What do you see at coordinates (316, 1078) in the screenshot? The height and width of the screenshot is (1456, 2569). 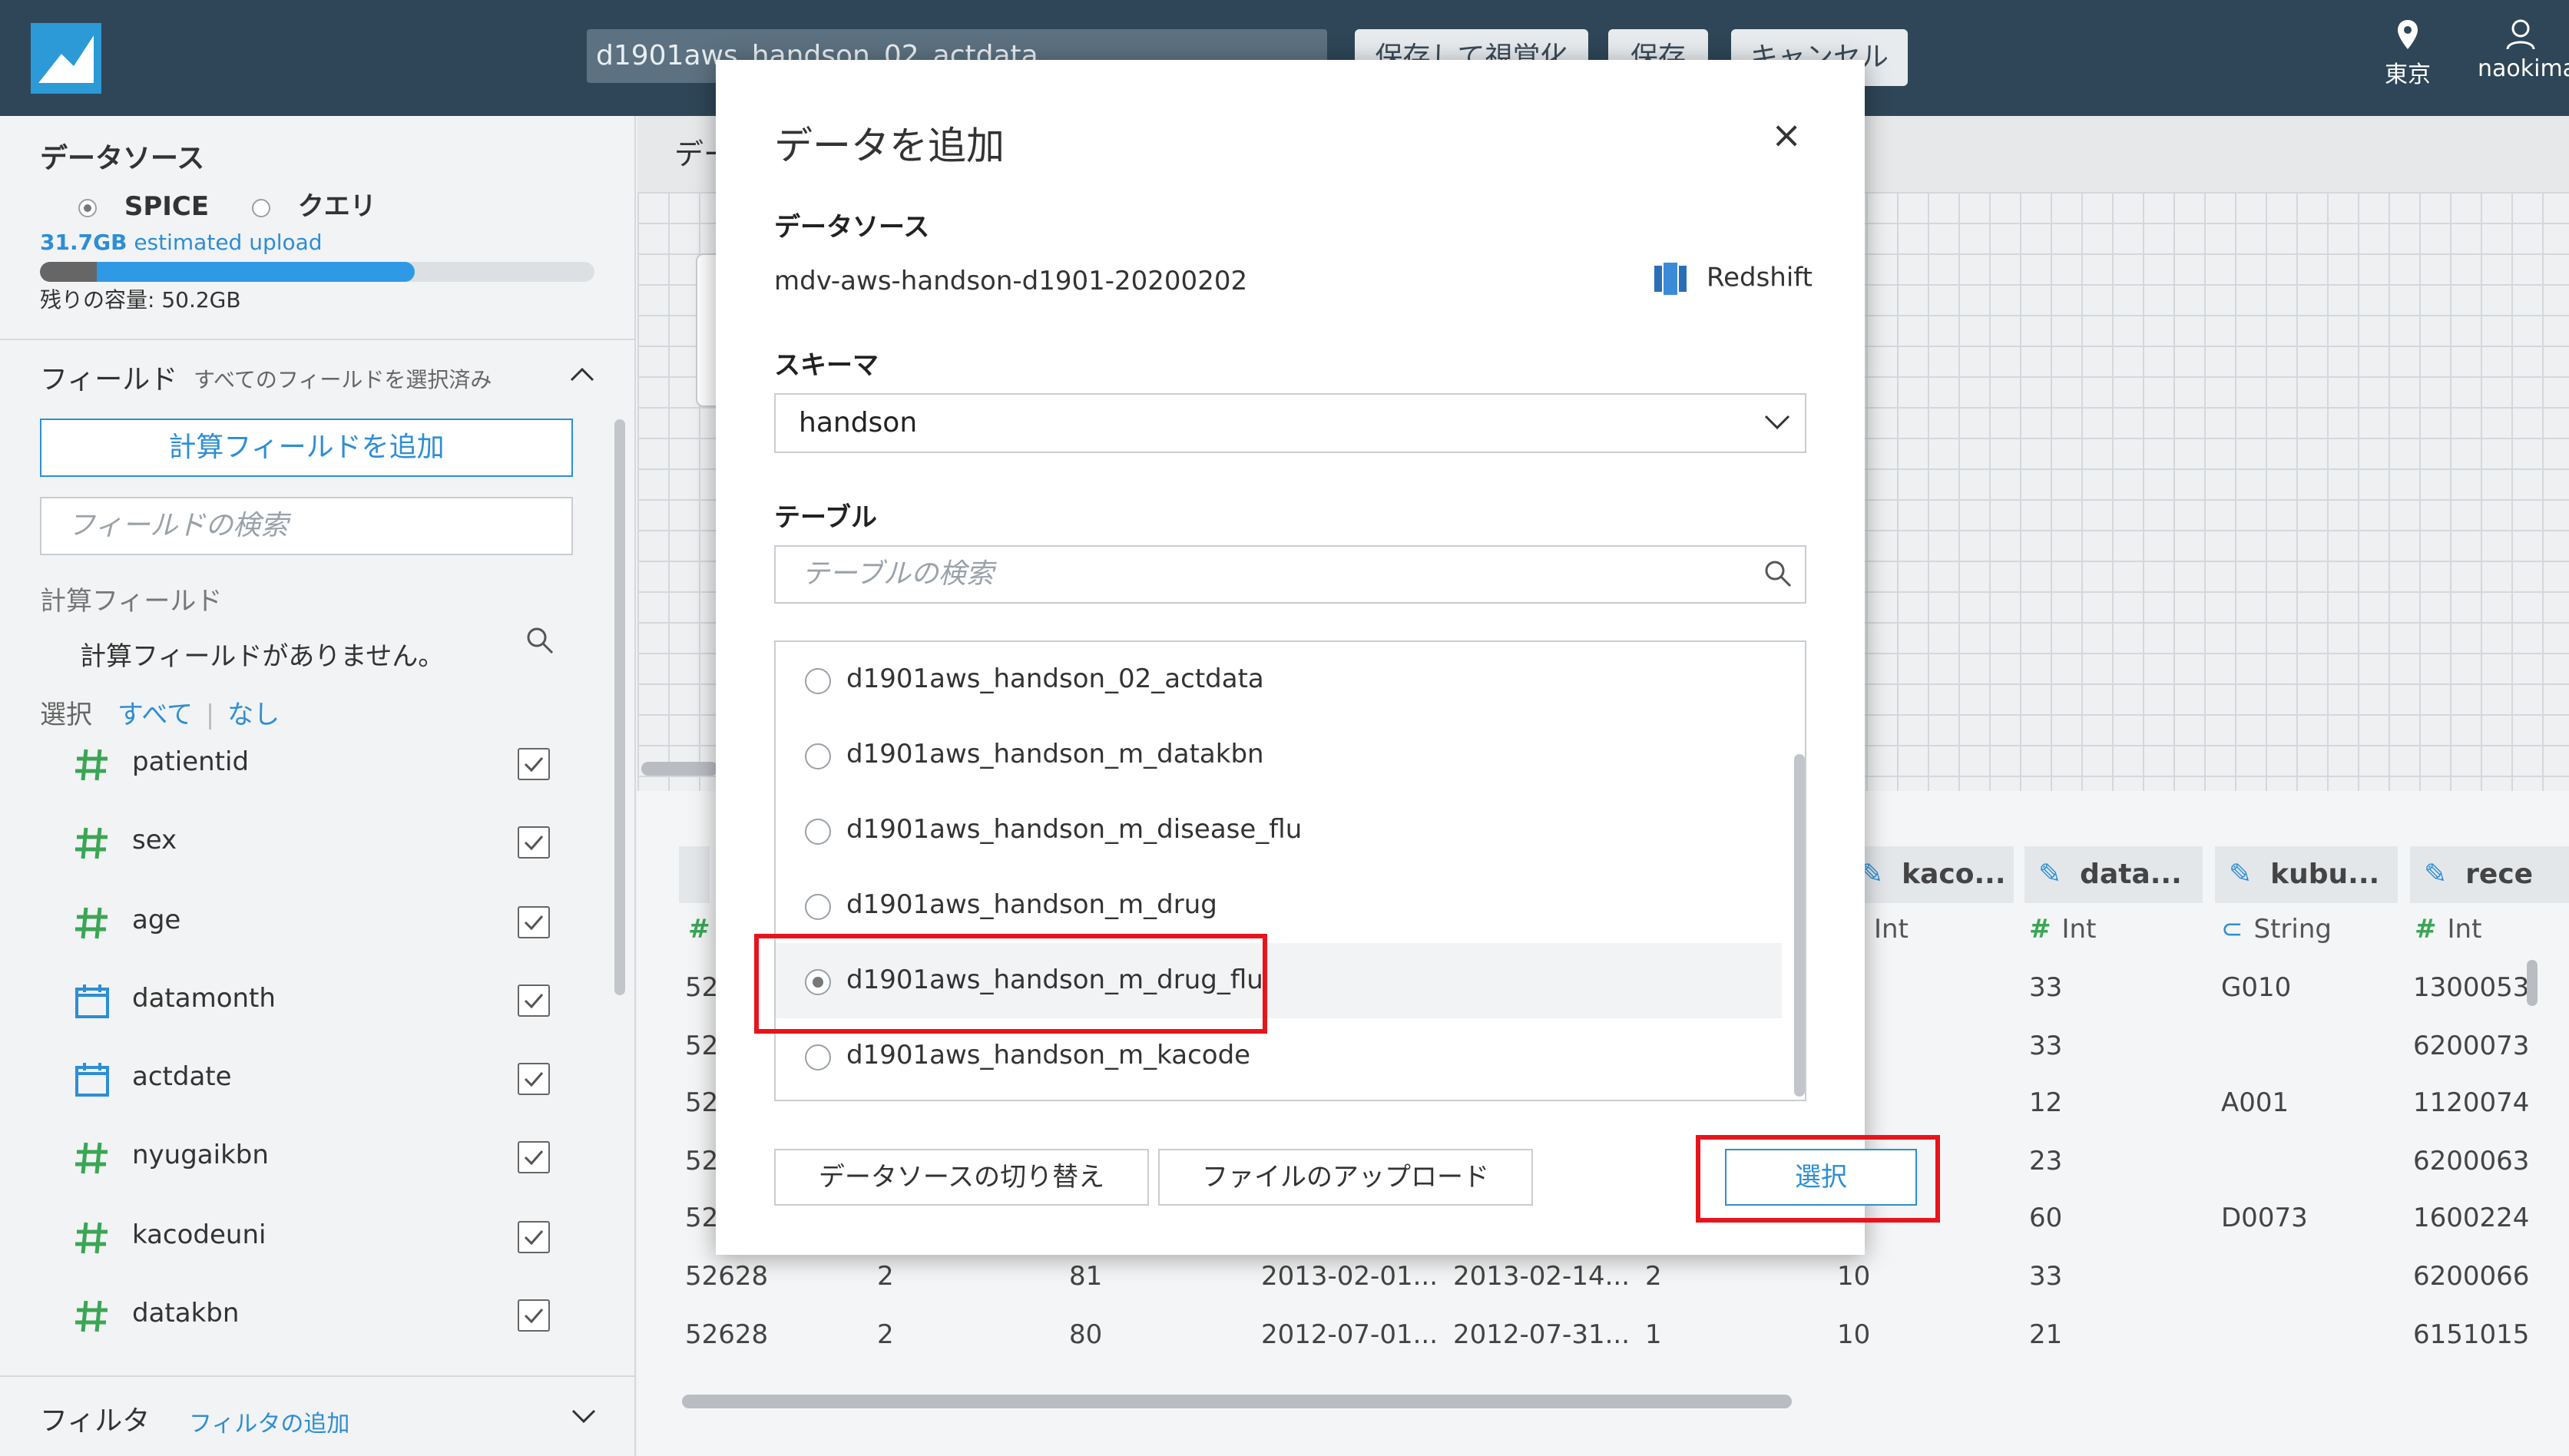 I see `field-row: actdate` at bounding box center [316, 1078].